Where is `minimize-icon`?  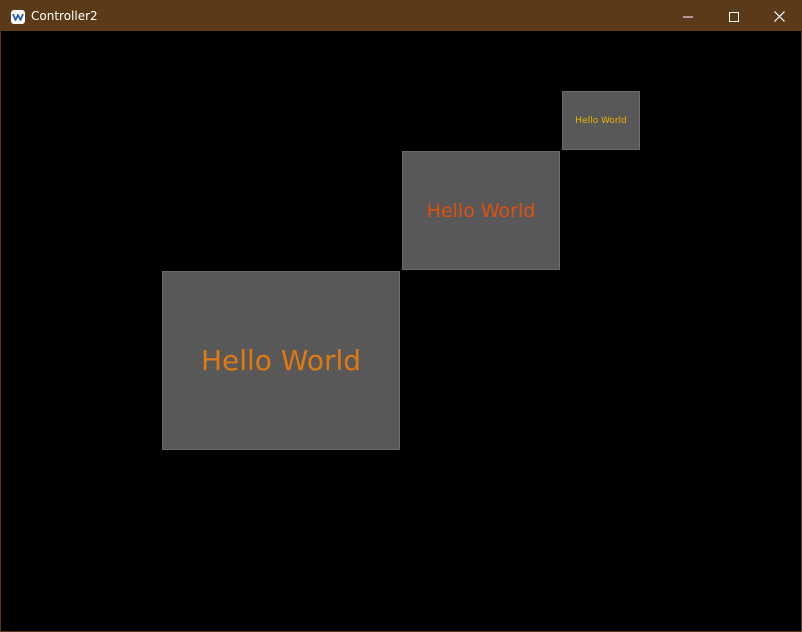
minimize-icon is located at coordinates (688, 16).